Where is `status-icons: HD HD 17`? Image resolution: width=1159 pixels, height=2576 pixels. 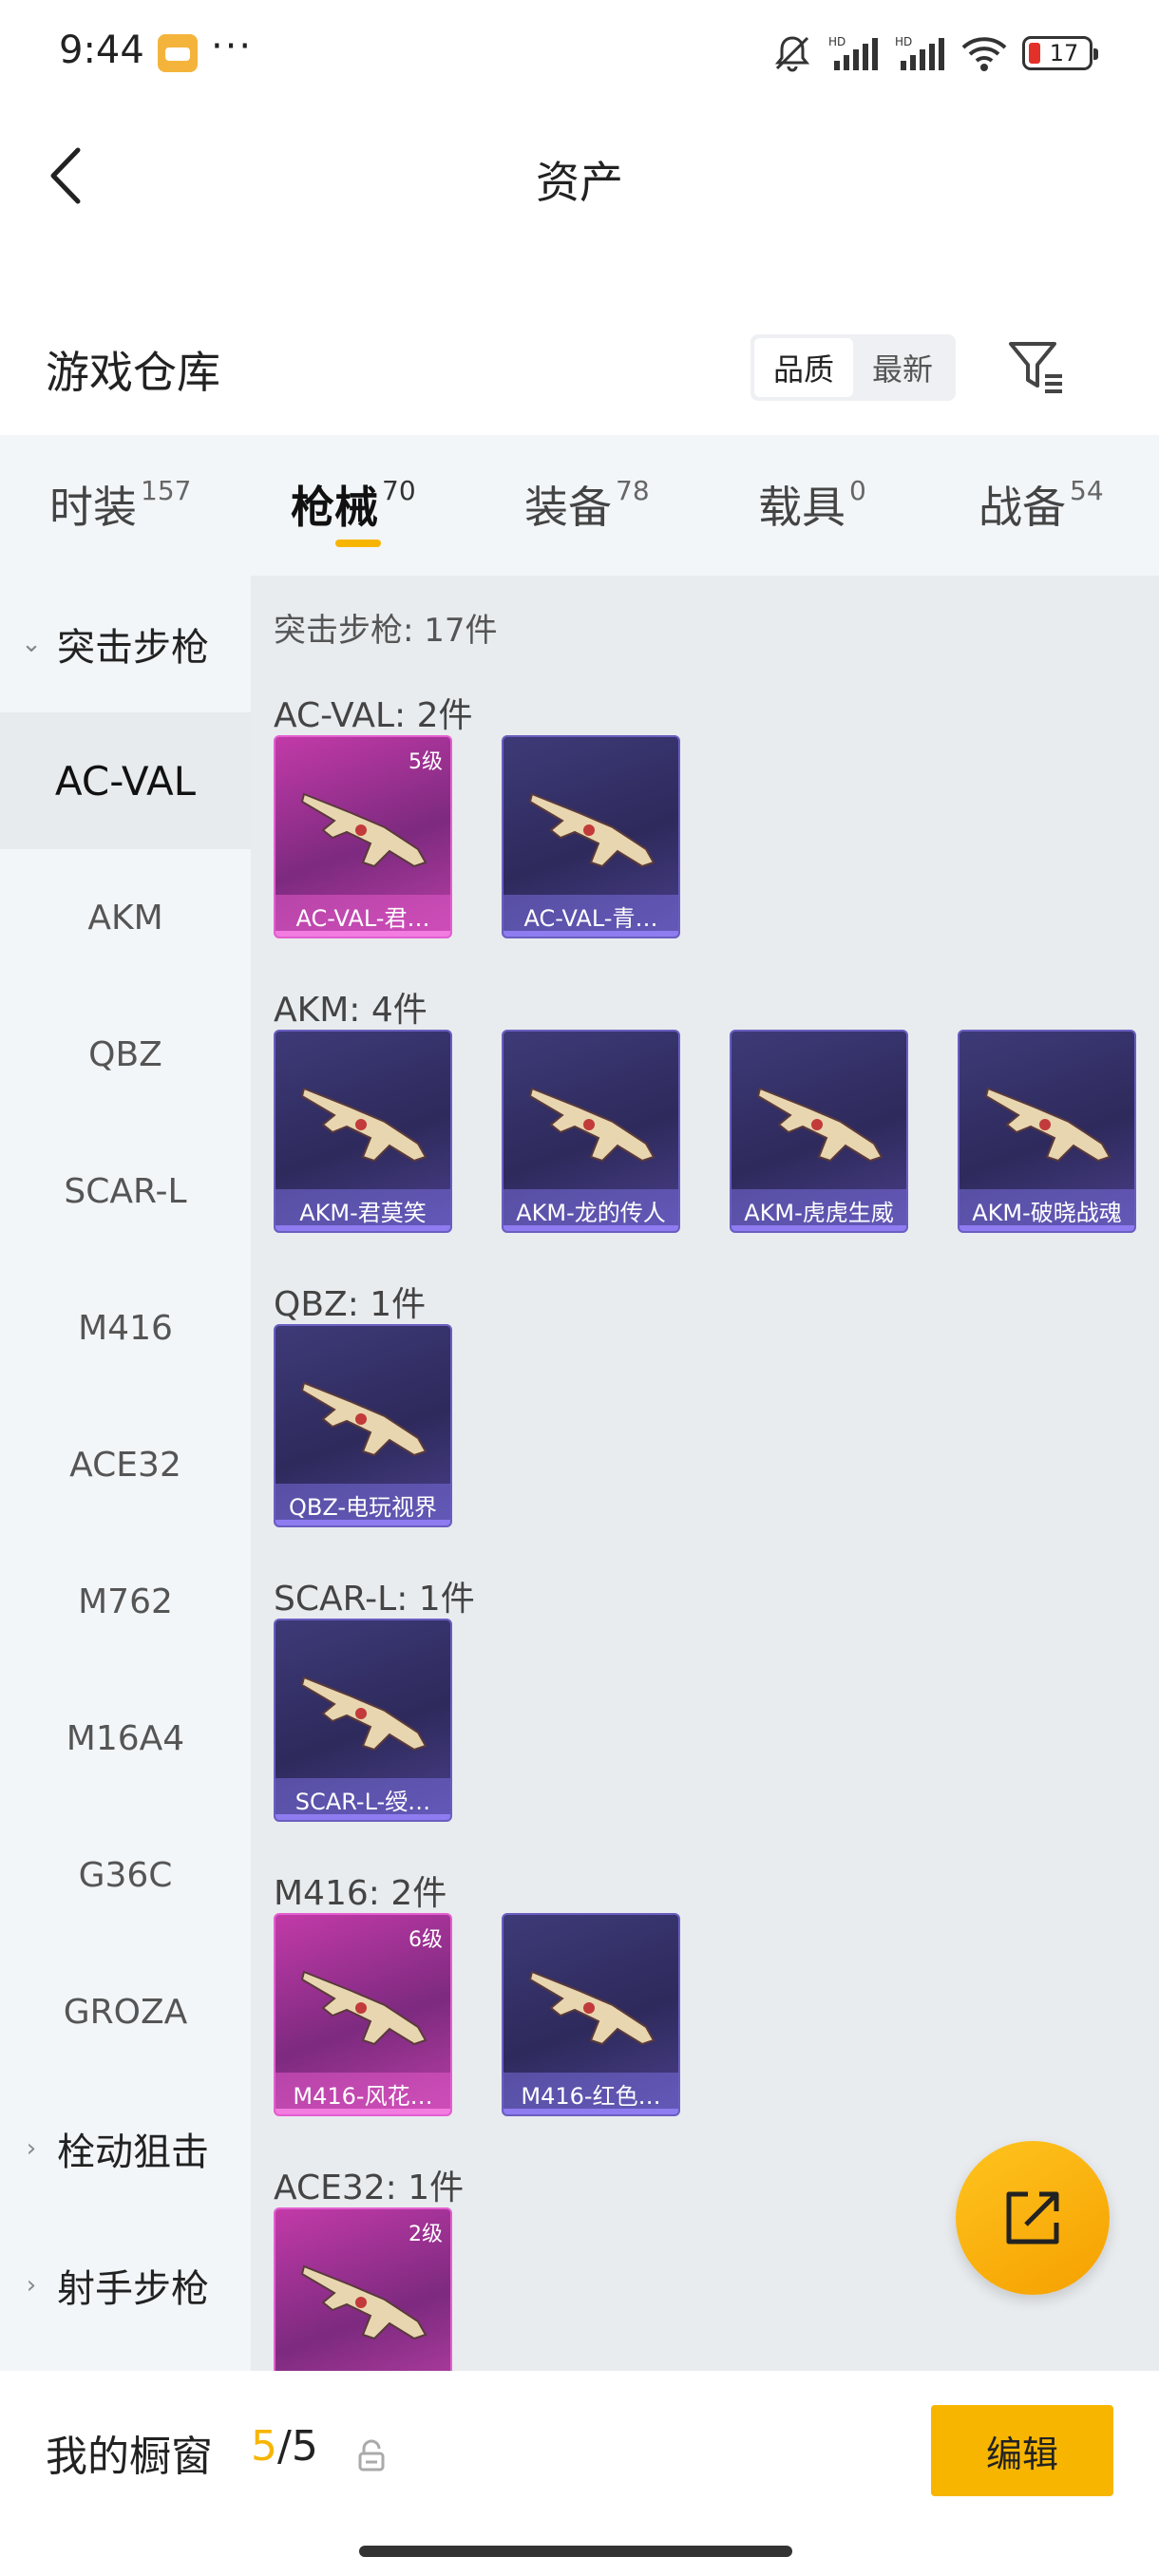
status-icons: HD HD 17 is located at coordinates (934, 53).